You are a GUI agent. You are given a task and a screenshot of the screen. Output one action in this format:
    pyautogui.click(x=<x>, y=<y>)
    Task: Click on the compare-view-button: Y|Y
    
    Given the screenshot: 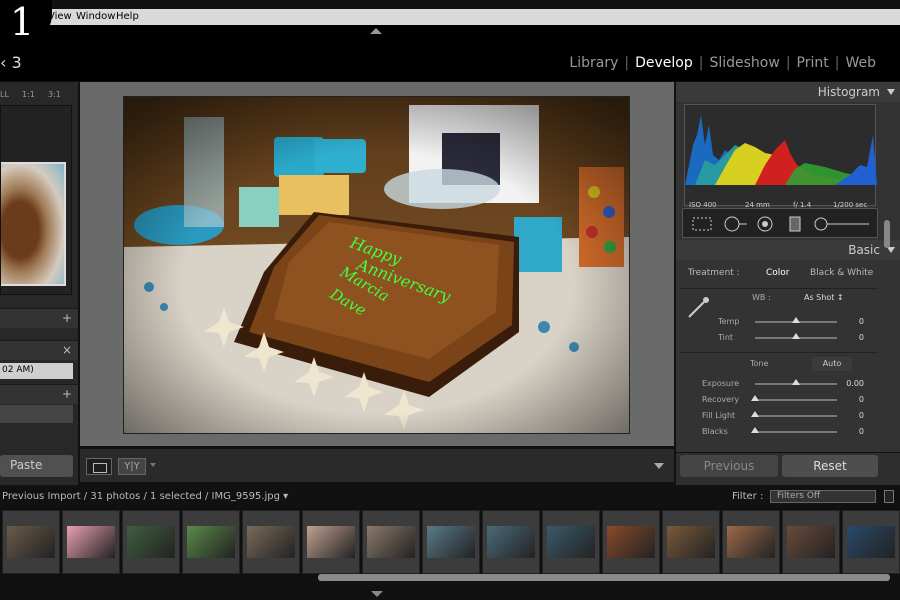 What is the action you would take?
    pyautogui.click(x=132, y=466)
    